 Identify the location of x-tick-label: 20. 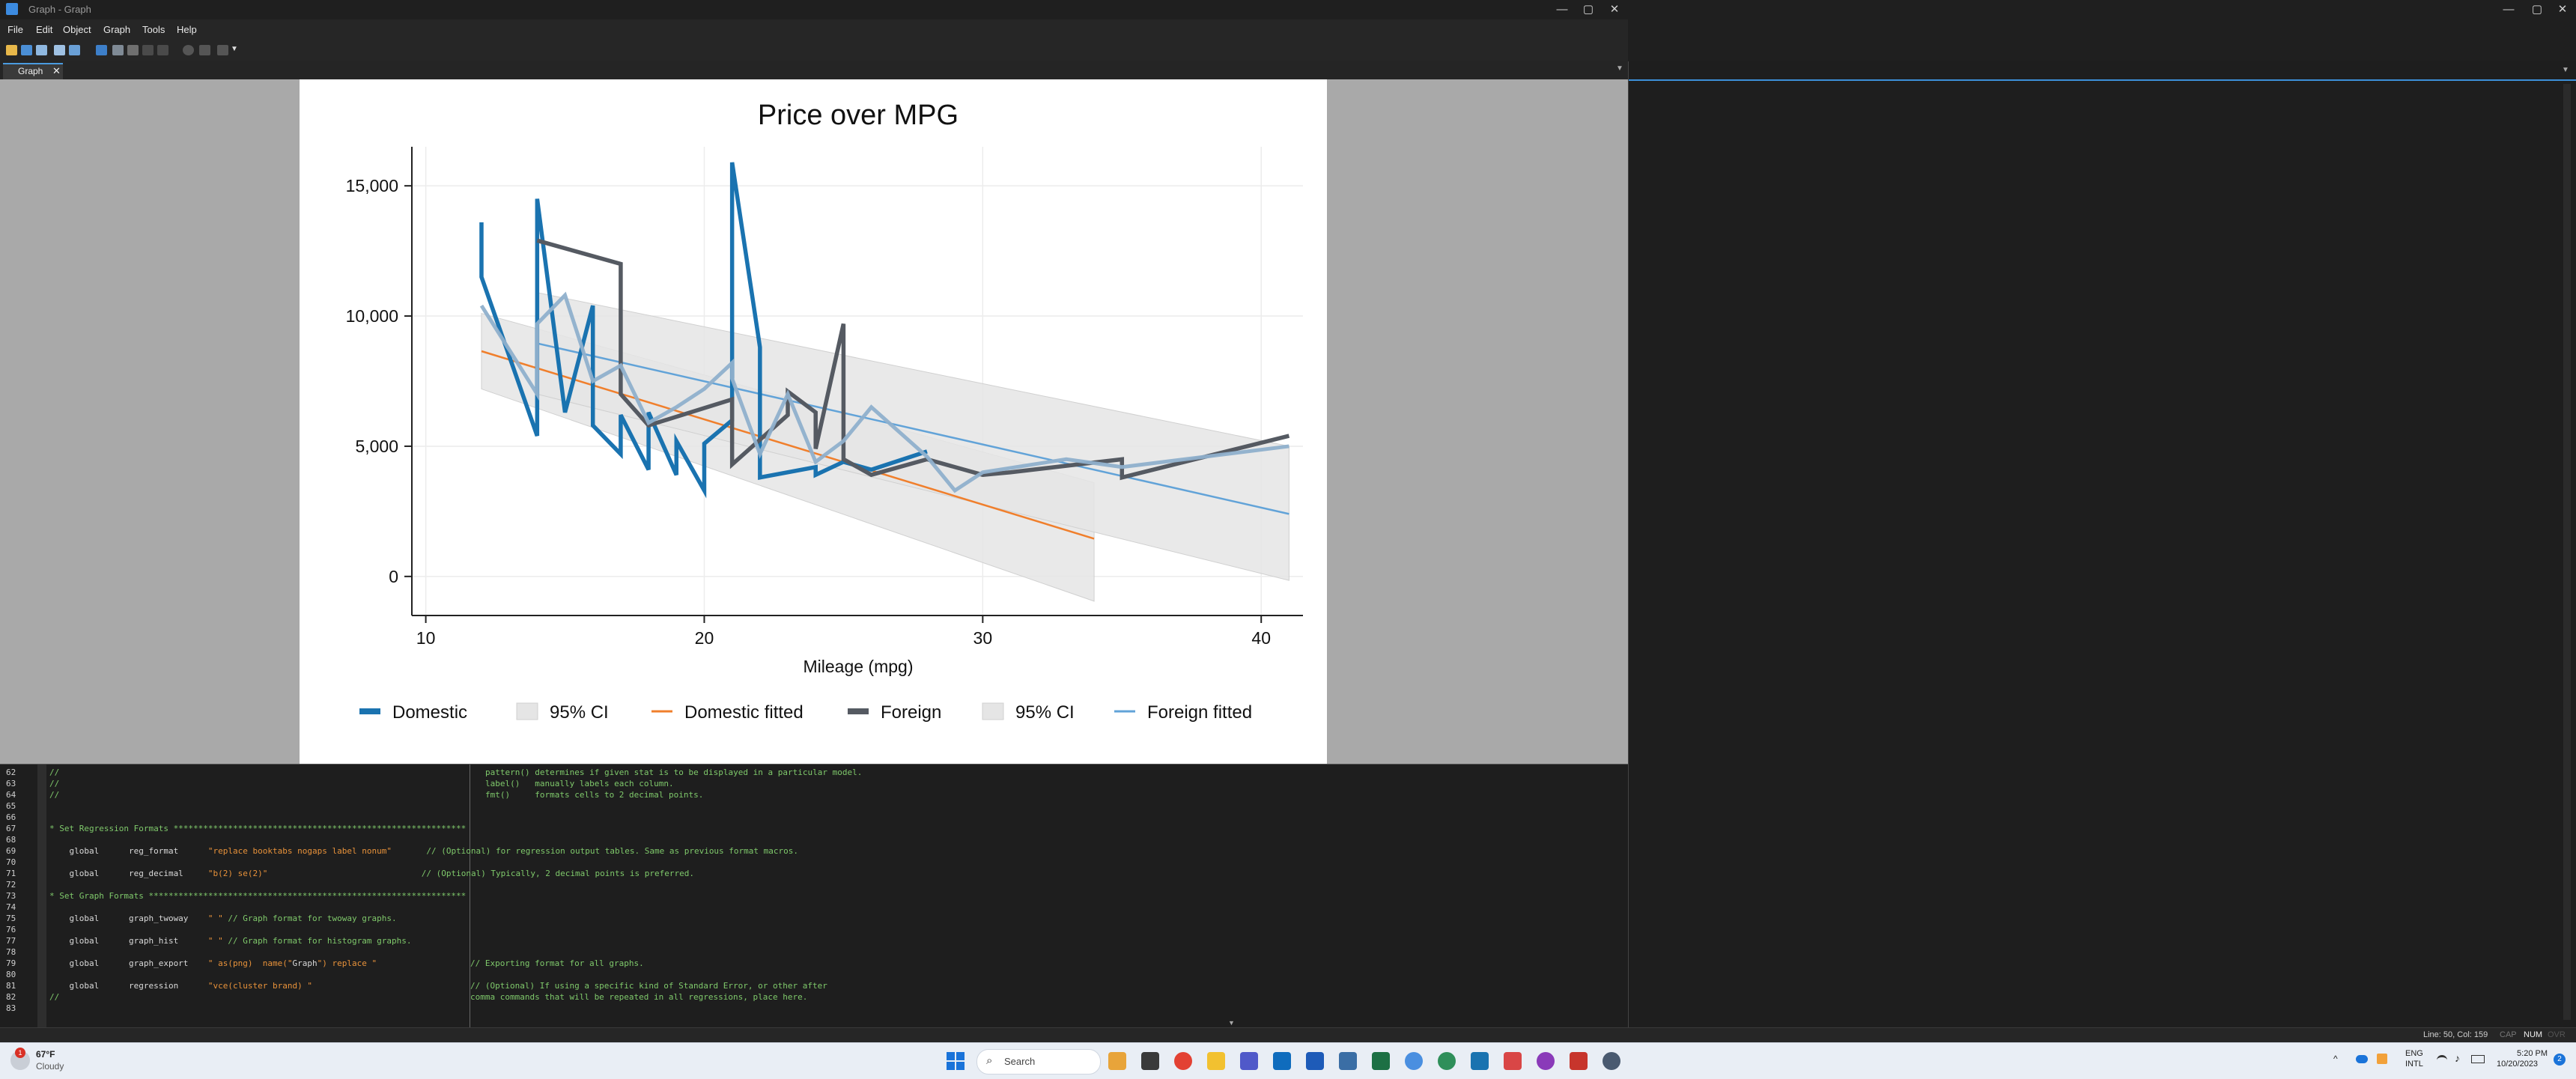
(704, 638).